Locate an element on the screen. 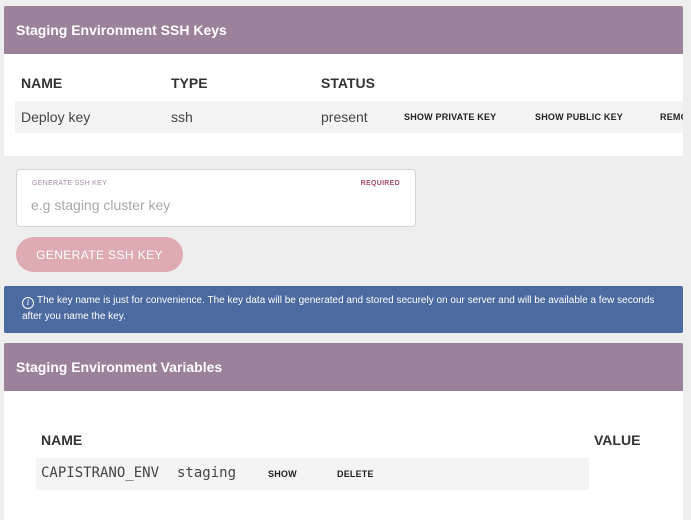  remove-button-clip: REMOVE is located at coordinates (671, 117).